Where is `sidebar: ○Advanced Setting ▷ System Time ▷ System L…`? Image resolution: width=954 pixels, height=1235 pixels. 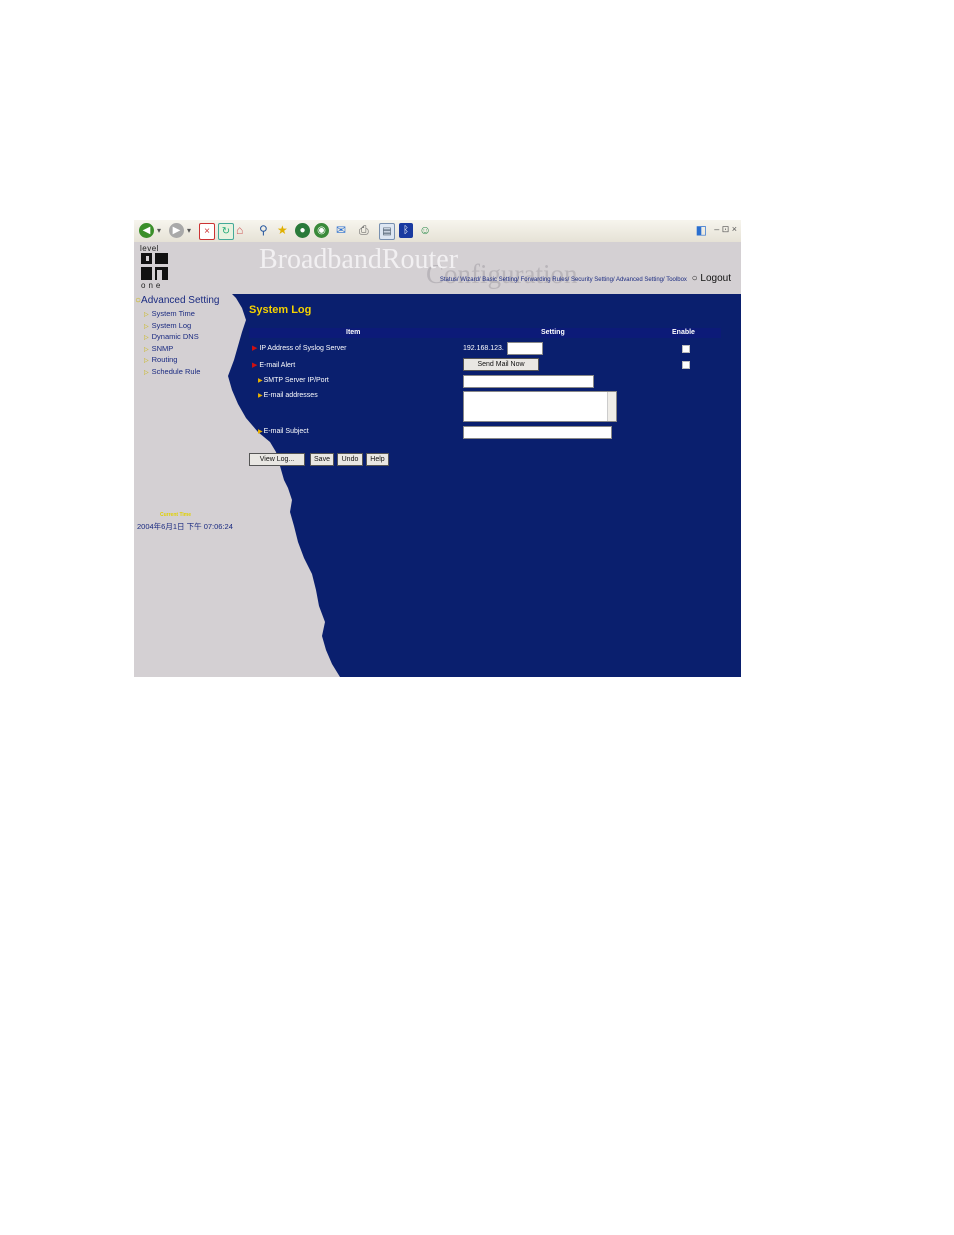
sidebar: ○Advanced Setting ▷ System Time ▷ System L… is located at coordinates (189, 485).